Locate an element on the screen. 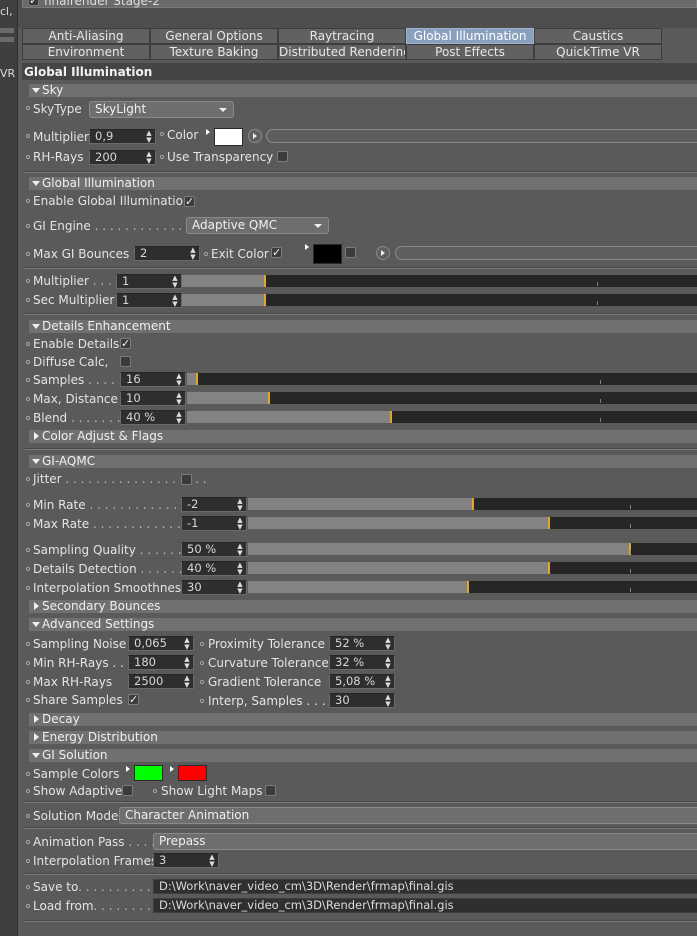 Image resolution: width=697 pixels, height=936 pixels. proximity-tolerance-field: 52 % ▲ ▼ is located at coordinates (362, 643).